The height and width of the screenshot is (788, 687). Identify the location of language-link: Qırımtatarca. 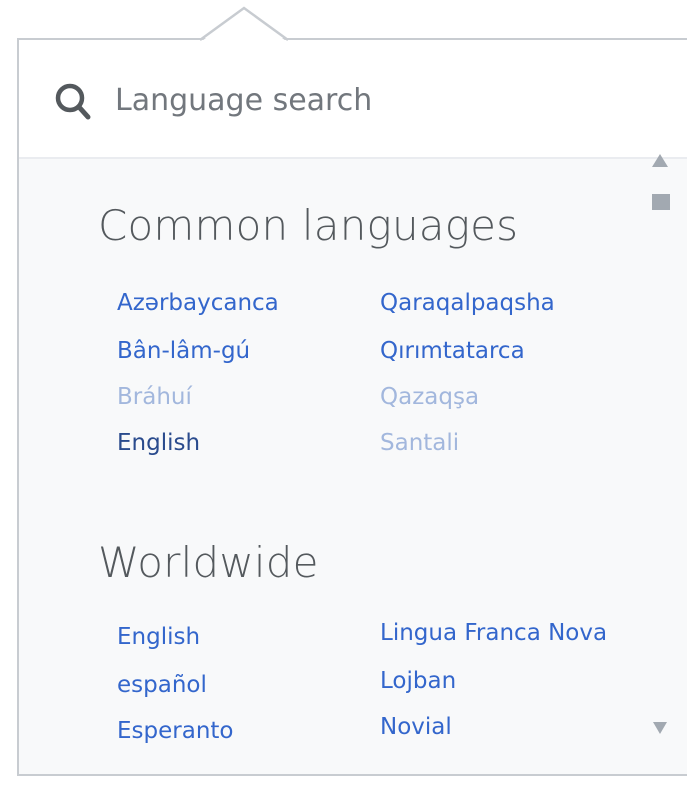
(452, 351).